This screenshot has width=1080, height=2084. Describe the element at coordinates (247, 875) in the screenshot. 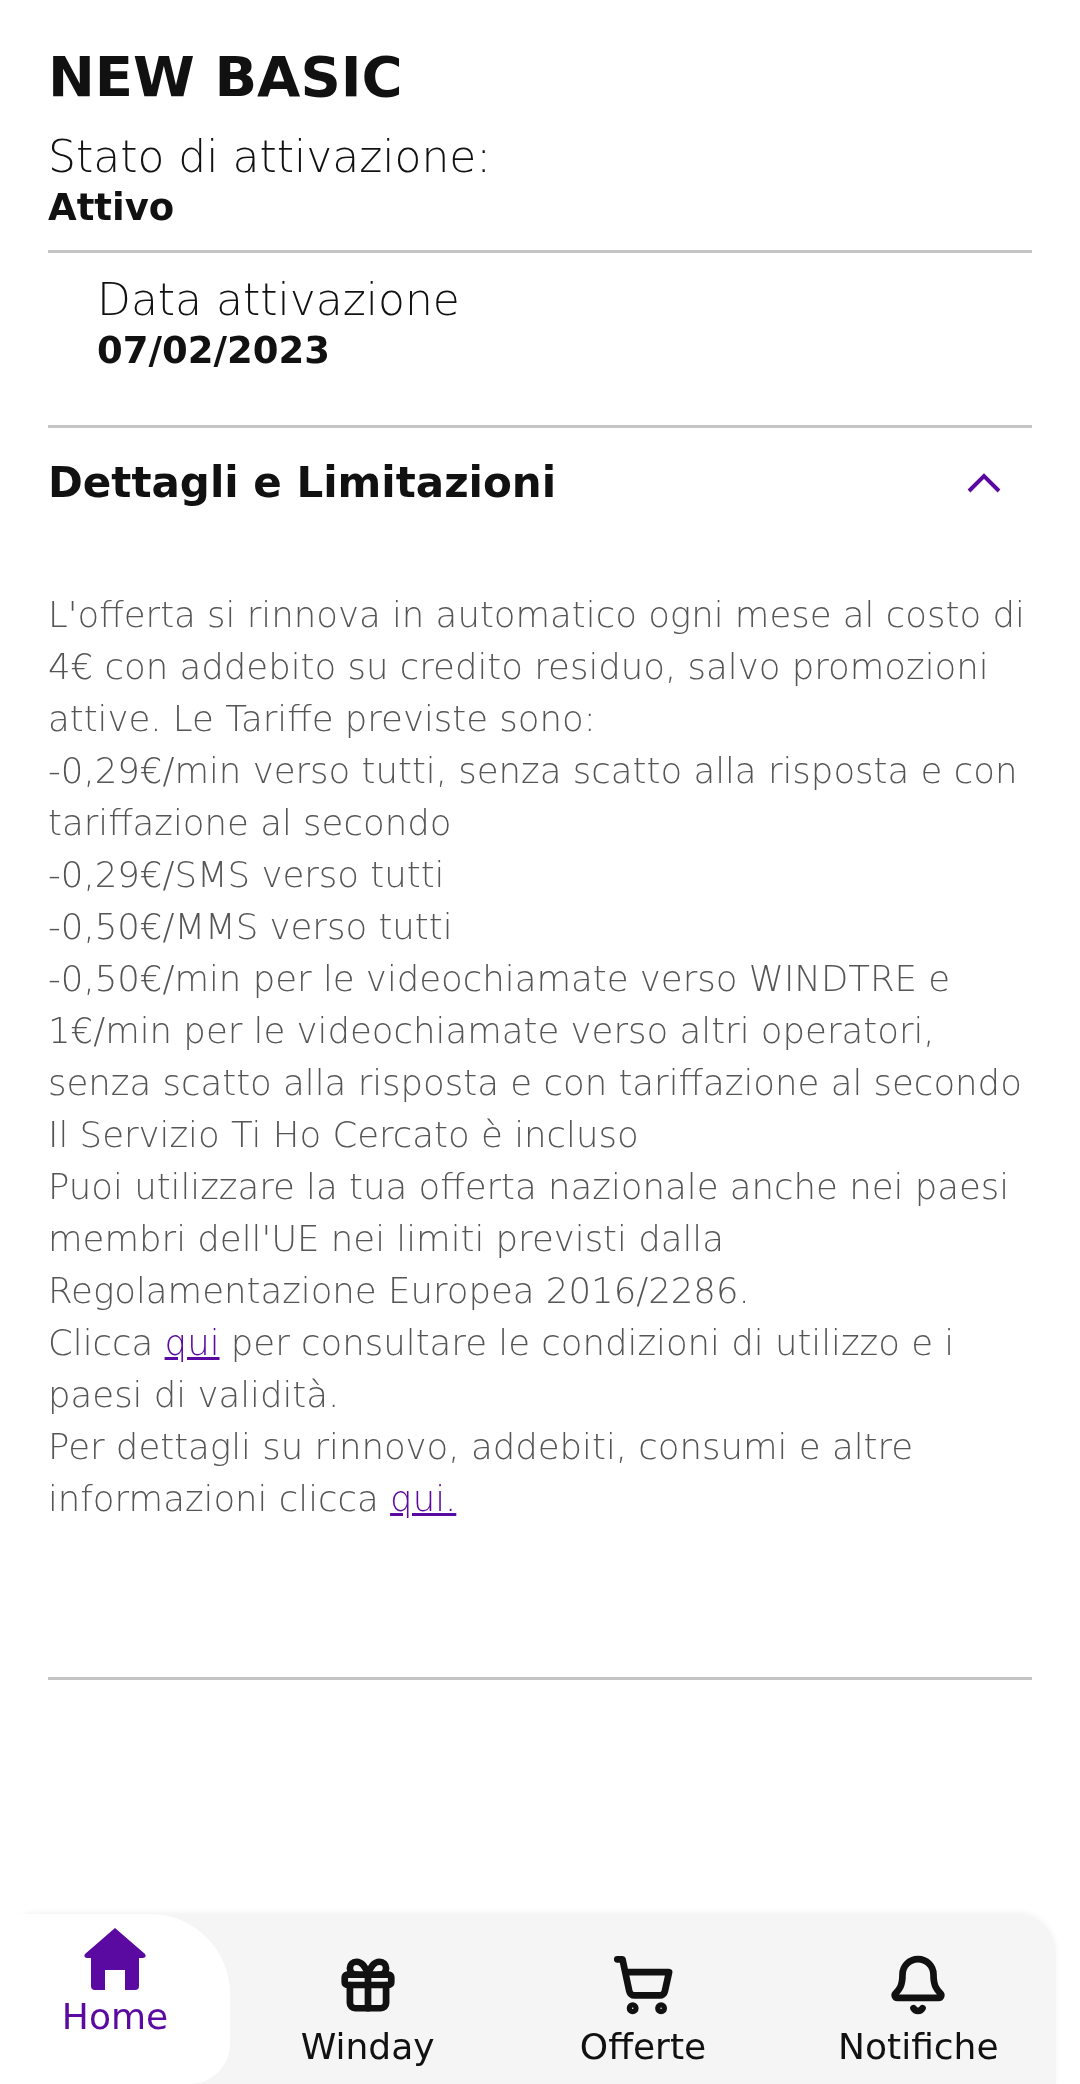

I see `details-paragraph: -0,29€/SMS verso tutti` at that location.